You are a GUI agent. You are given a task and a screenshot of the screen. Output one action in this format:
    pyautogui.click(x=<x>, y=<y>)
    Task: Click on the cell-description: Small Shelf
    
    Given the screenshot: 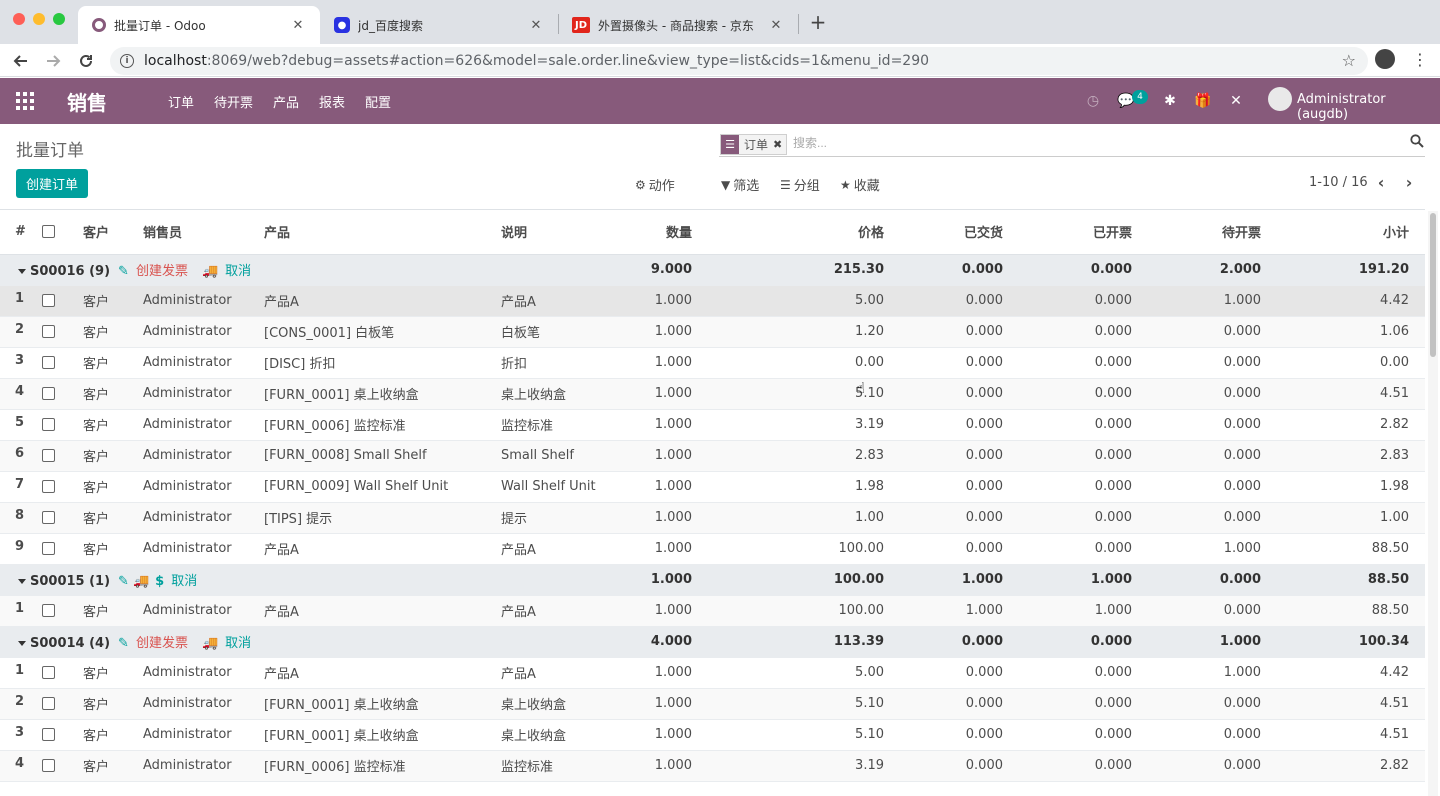 What is the action you would take?
    pyautogui.click(x=571, y=456)
    